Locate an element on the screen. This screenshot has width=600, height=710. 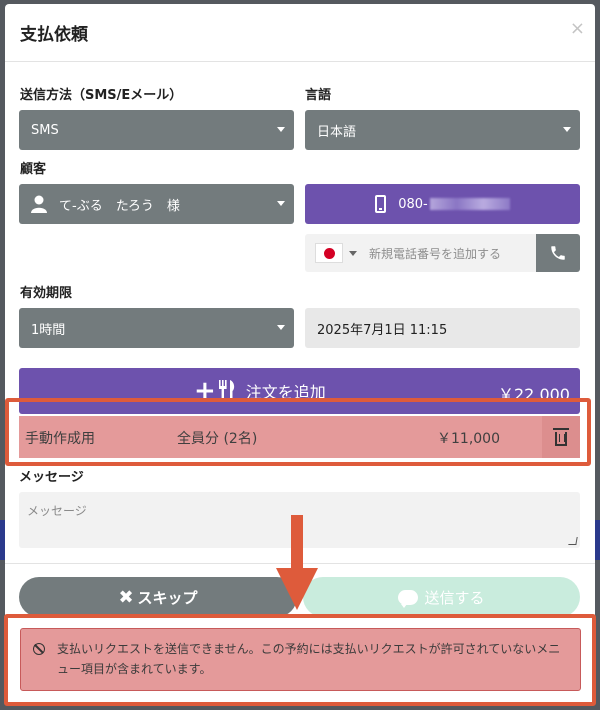
skip-label: スキップ is located at coordinates (167, 597).